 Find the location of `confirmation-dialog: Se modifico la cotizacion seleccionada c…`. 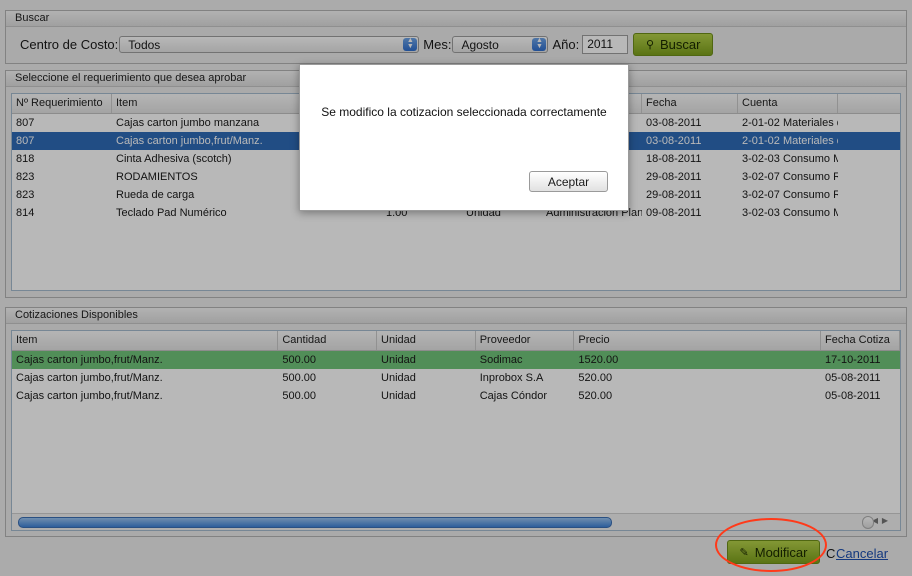

confirmation-dialog: Se modifico la cotizacion seleccionada c… is located at coordinates (464, 137).